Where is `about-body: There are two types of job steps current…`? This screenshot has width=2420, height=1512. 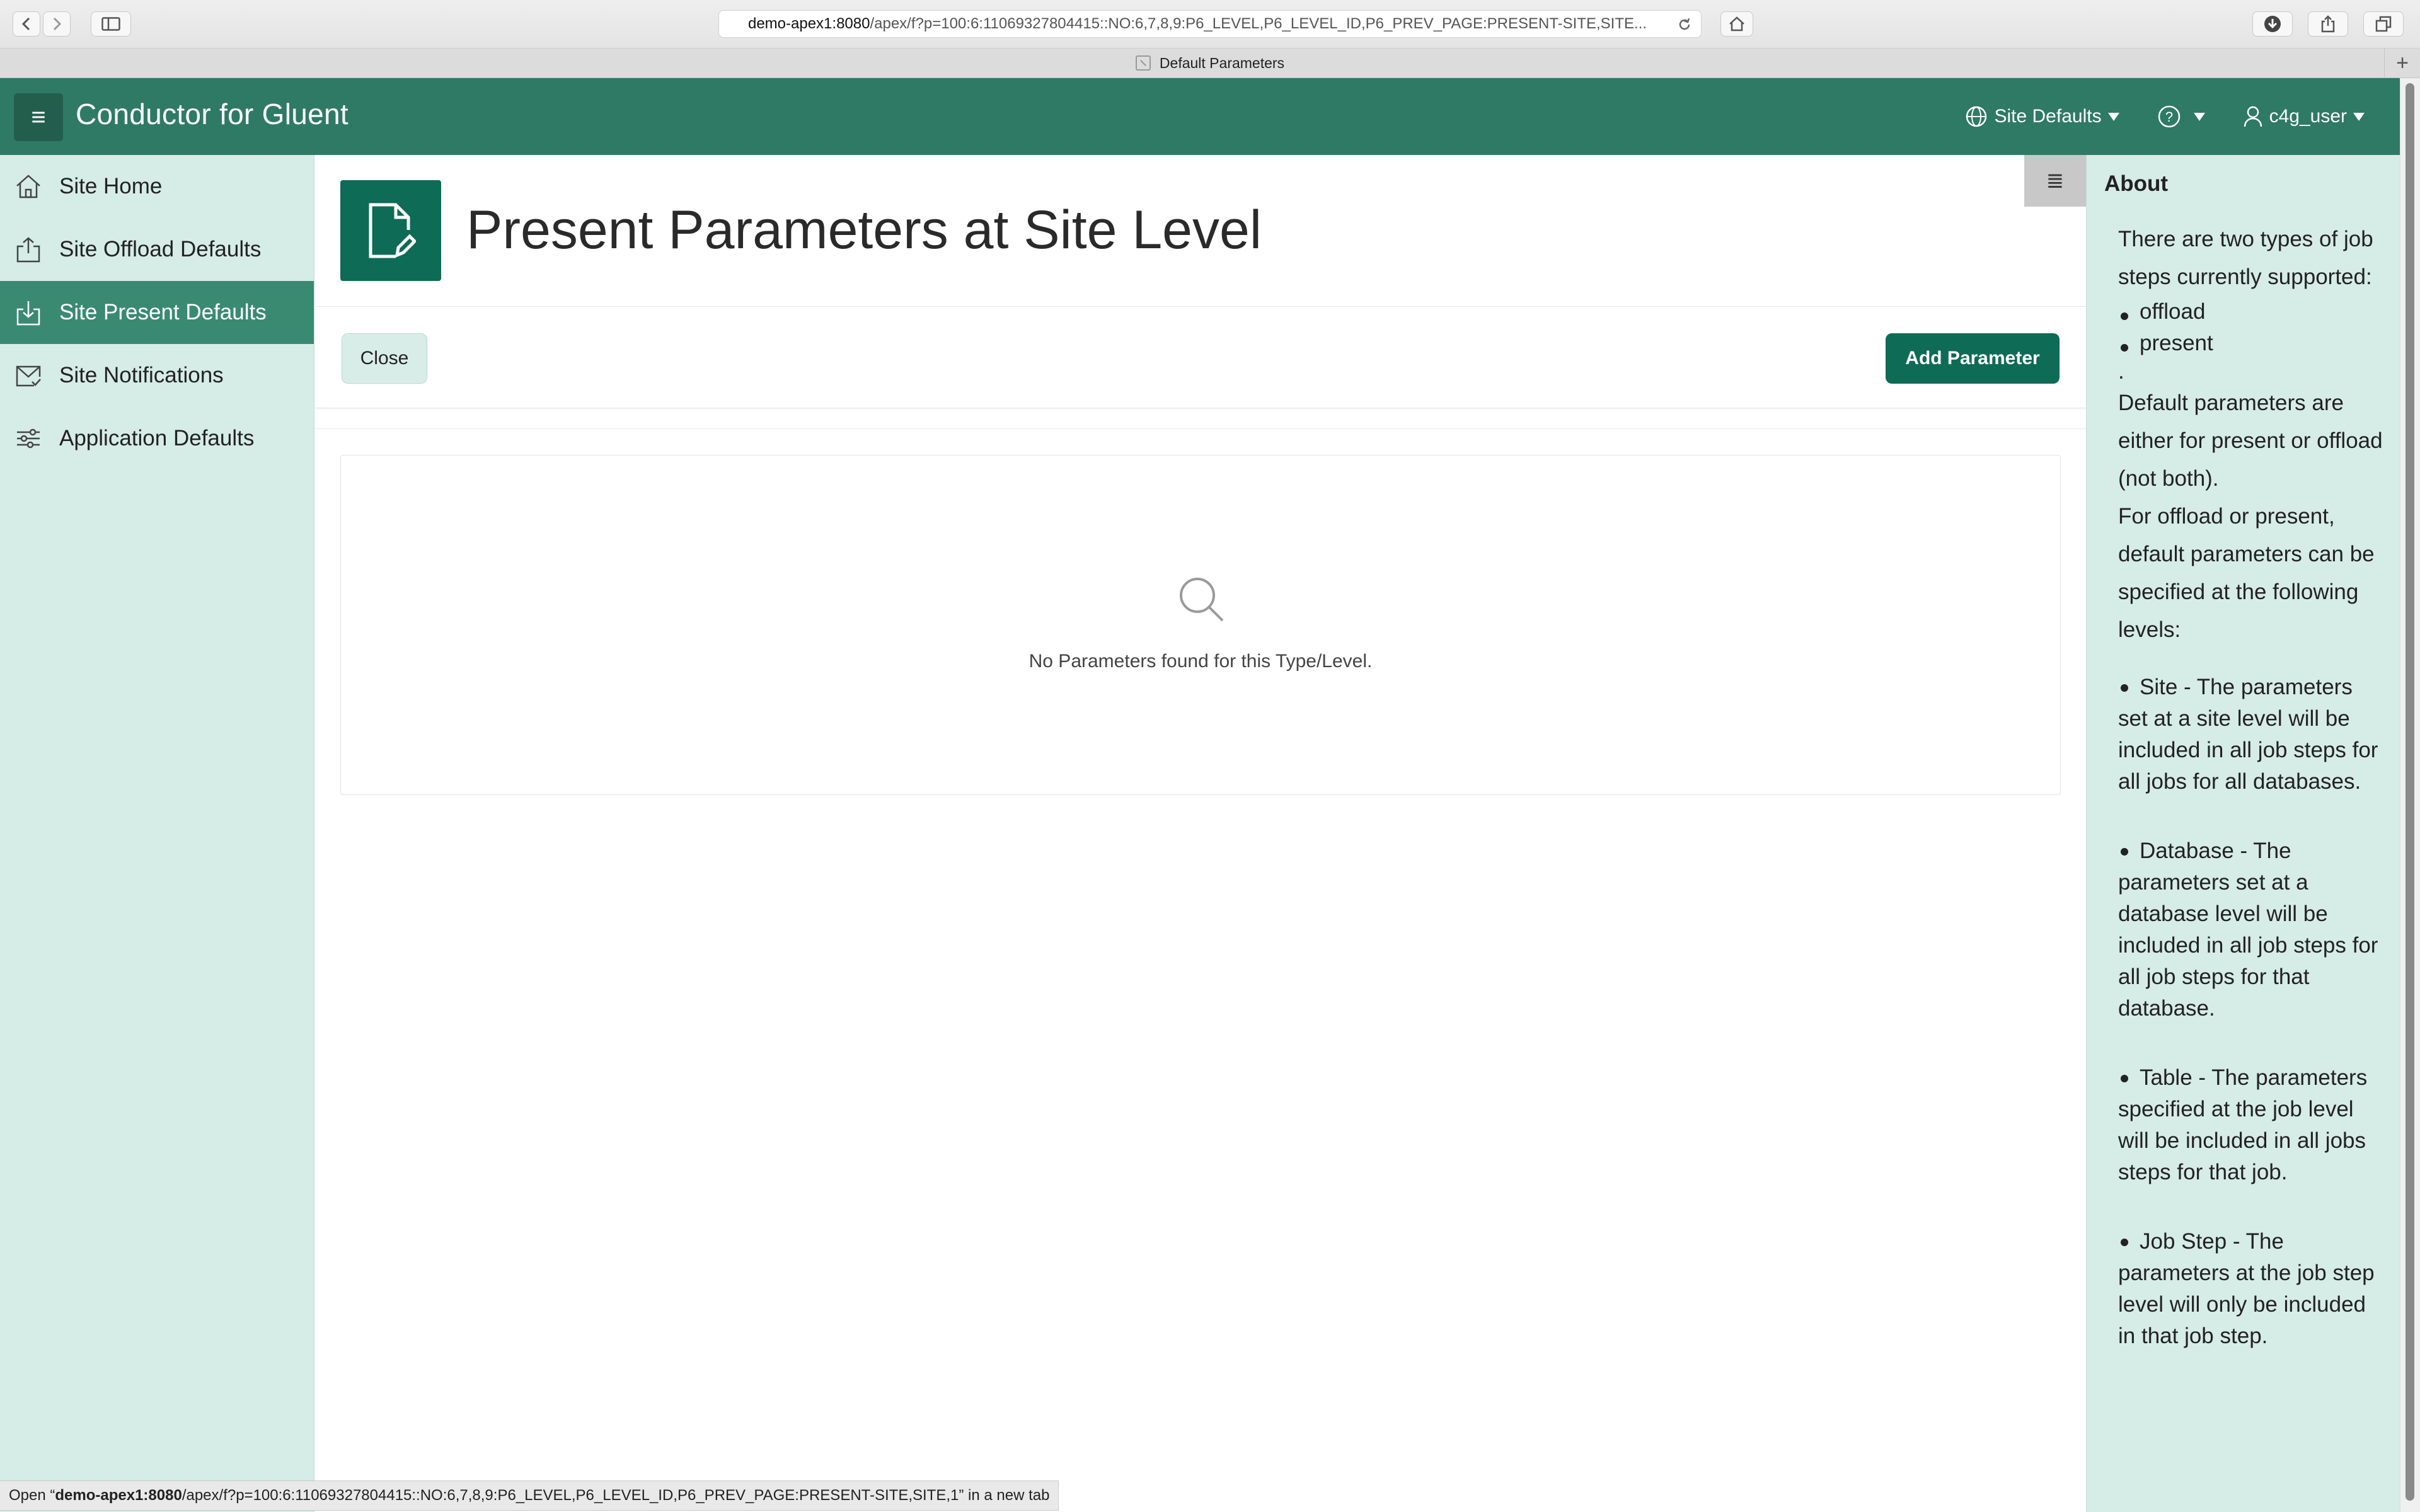
about-body: There are two types of job steps current… is located at coordinates (2250, 805).